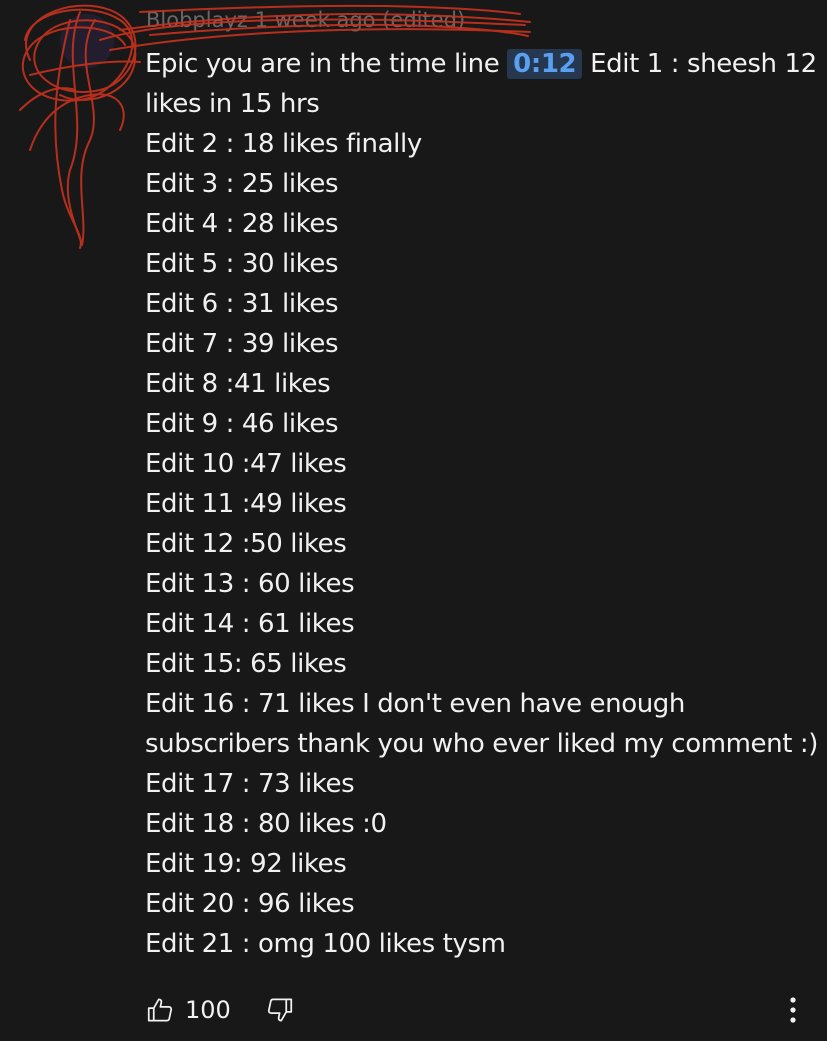 This screenshot has height=1041, width=827. What do you see at coordinates (250, 584) in the screenshot?
I see `comment-line: Edit 13 : 60 likes` at bounding box center [250, 584].